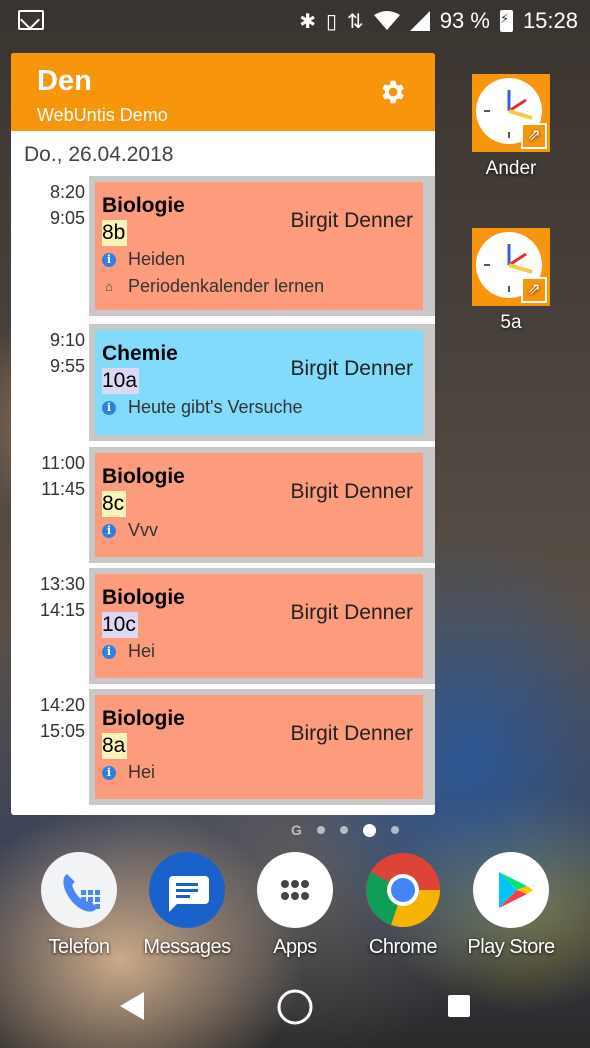  I want to click on start-time: 9:10, so click(67, 340).